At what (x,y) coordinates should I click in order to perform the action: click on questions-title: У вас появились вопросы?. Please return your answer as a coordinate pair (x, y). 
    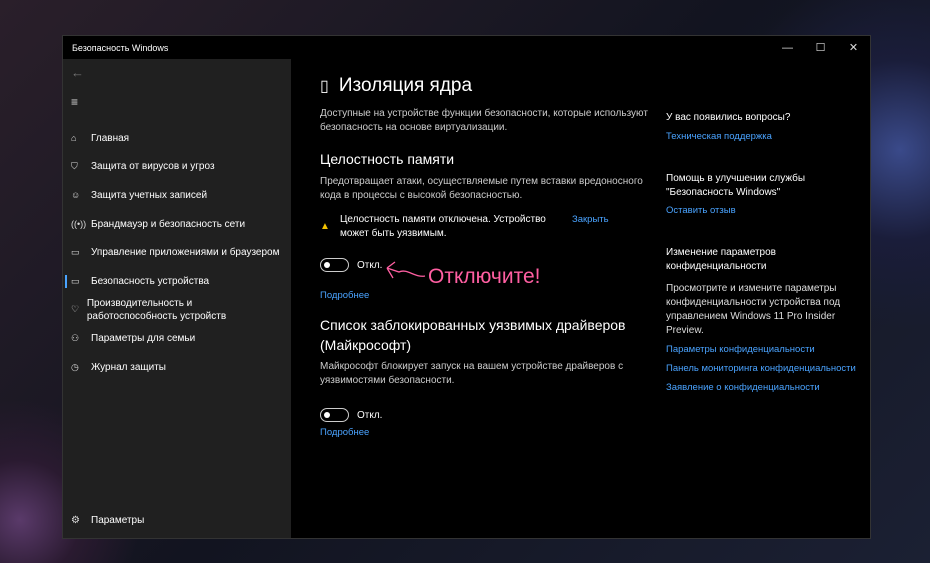
    Looking at the image, I should click on (728, 117).